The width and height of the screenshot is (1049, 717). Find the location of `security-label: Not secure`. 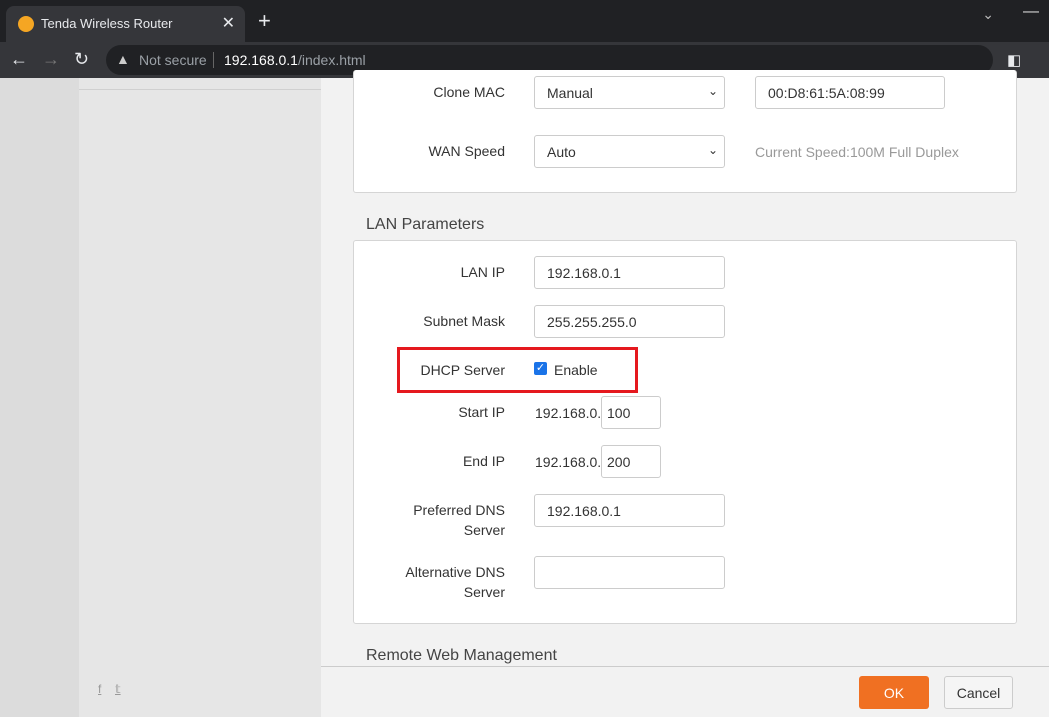

security-label: Not secure is located at coordinates (173, 60).